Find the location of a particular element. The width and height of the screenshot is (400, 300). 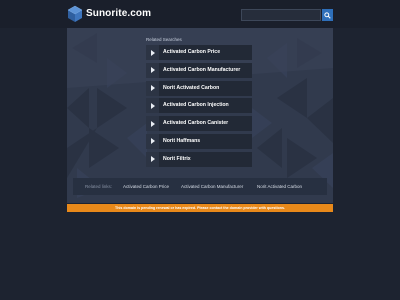

related-link-label: Norit Filtrix is located at coordinates (177, 158).